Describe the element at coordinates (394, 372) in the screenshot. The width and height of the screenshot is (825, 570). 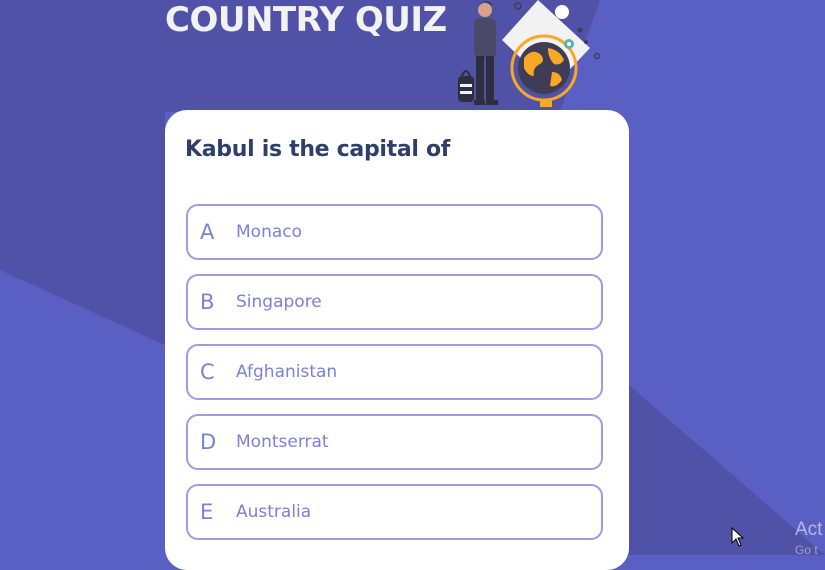
I see `option-c-button: C Afghanistan` at that location.